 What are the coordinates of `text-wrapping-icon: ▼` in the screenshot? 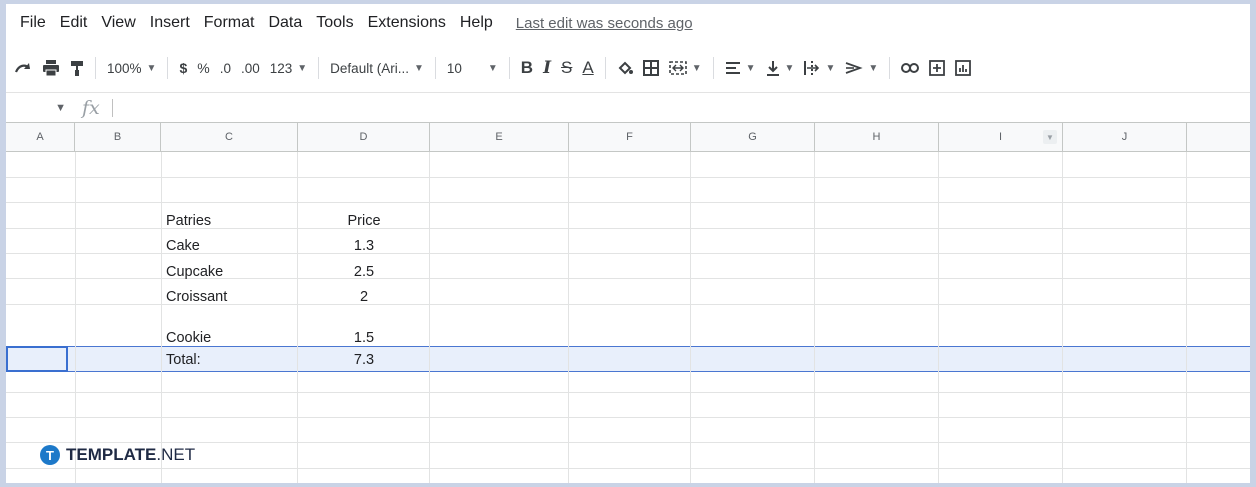 It's located at (819, 68).